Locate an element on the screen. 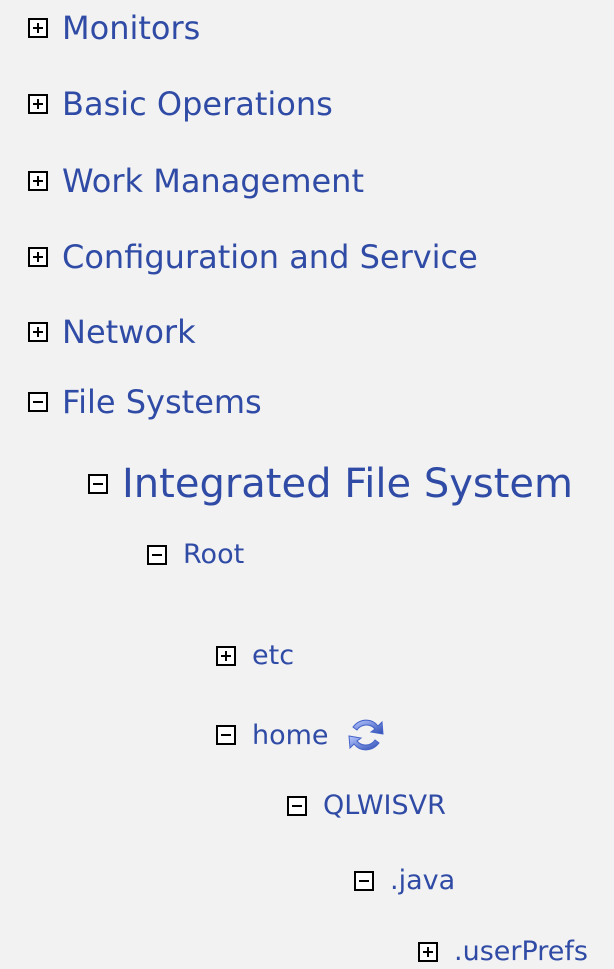  tree-item-monitors: Monitors is located at coordinates (114, 28).